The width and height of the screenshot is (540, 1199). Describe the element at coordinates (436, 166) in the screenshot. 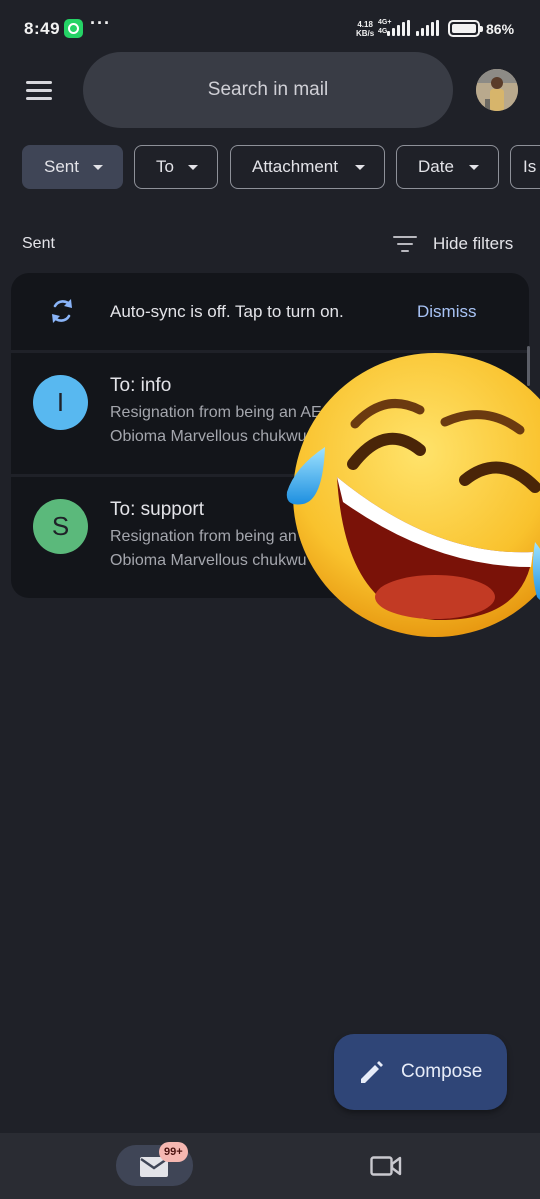

I see `chip-label: Date` at that location.